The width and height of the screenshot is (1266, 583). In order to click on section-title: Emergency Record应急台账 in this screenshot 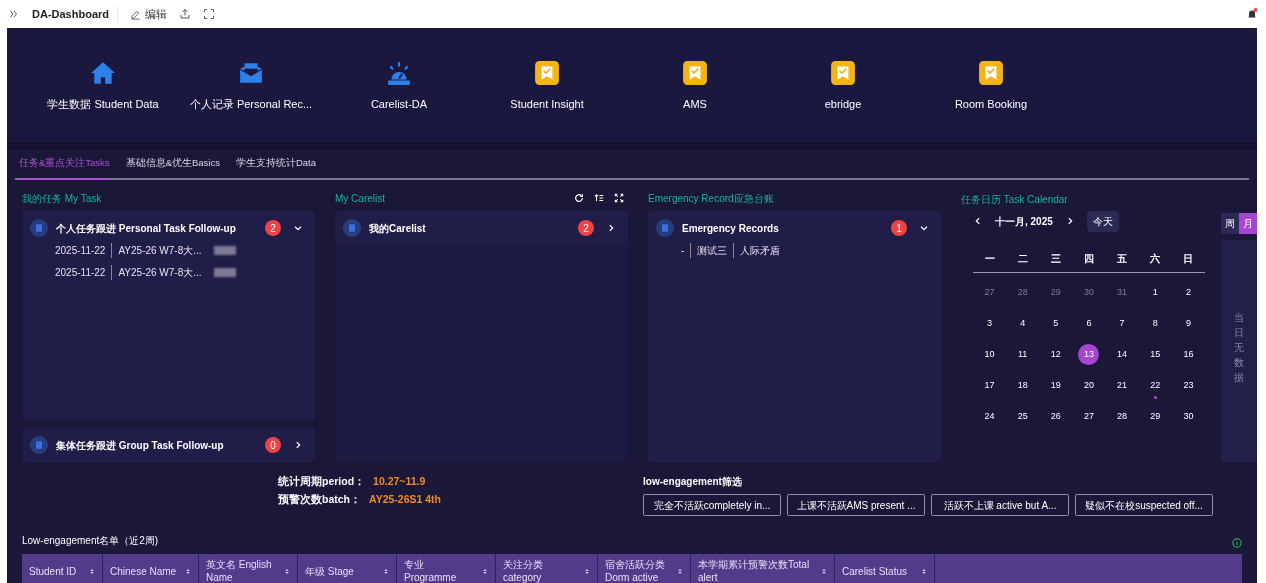, I will do `click(711, 198)`.